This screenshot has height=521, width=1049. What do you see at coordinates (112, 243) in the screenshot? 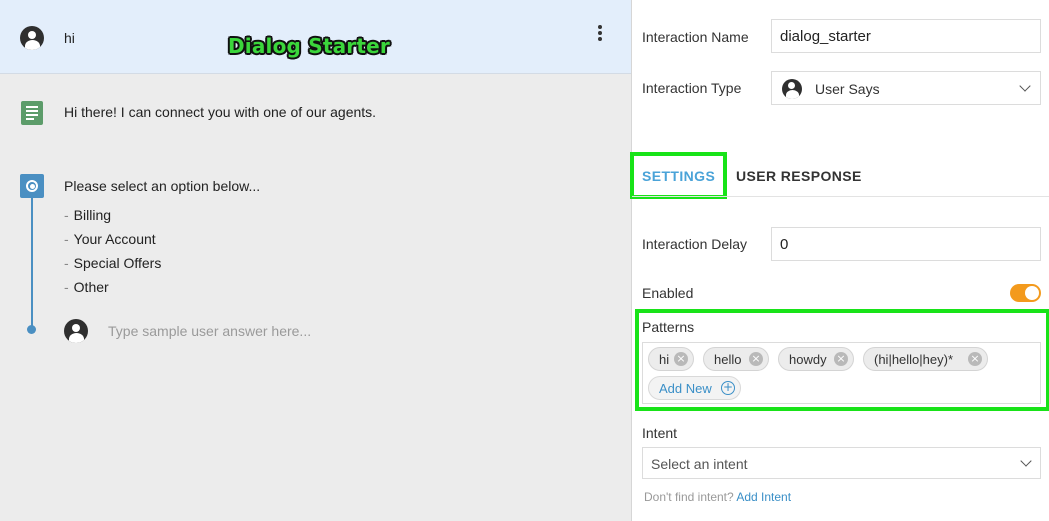
I see `option-item: - Your Account` at bounding box center [112, 243].